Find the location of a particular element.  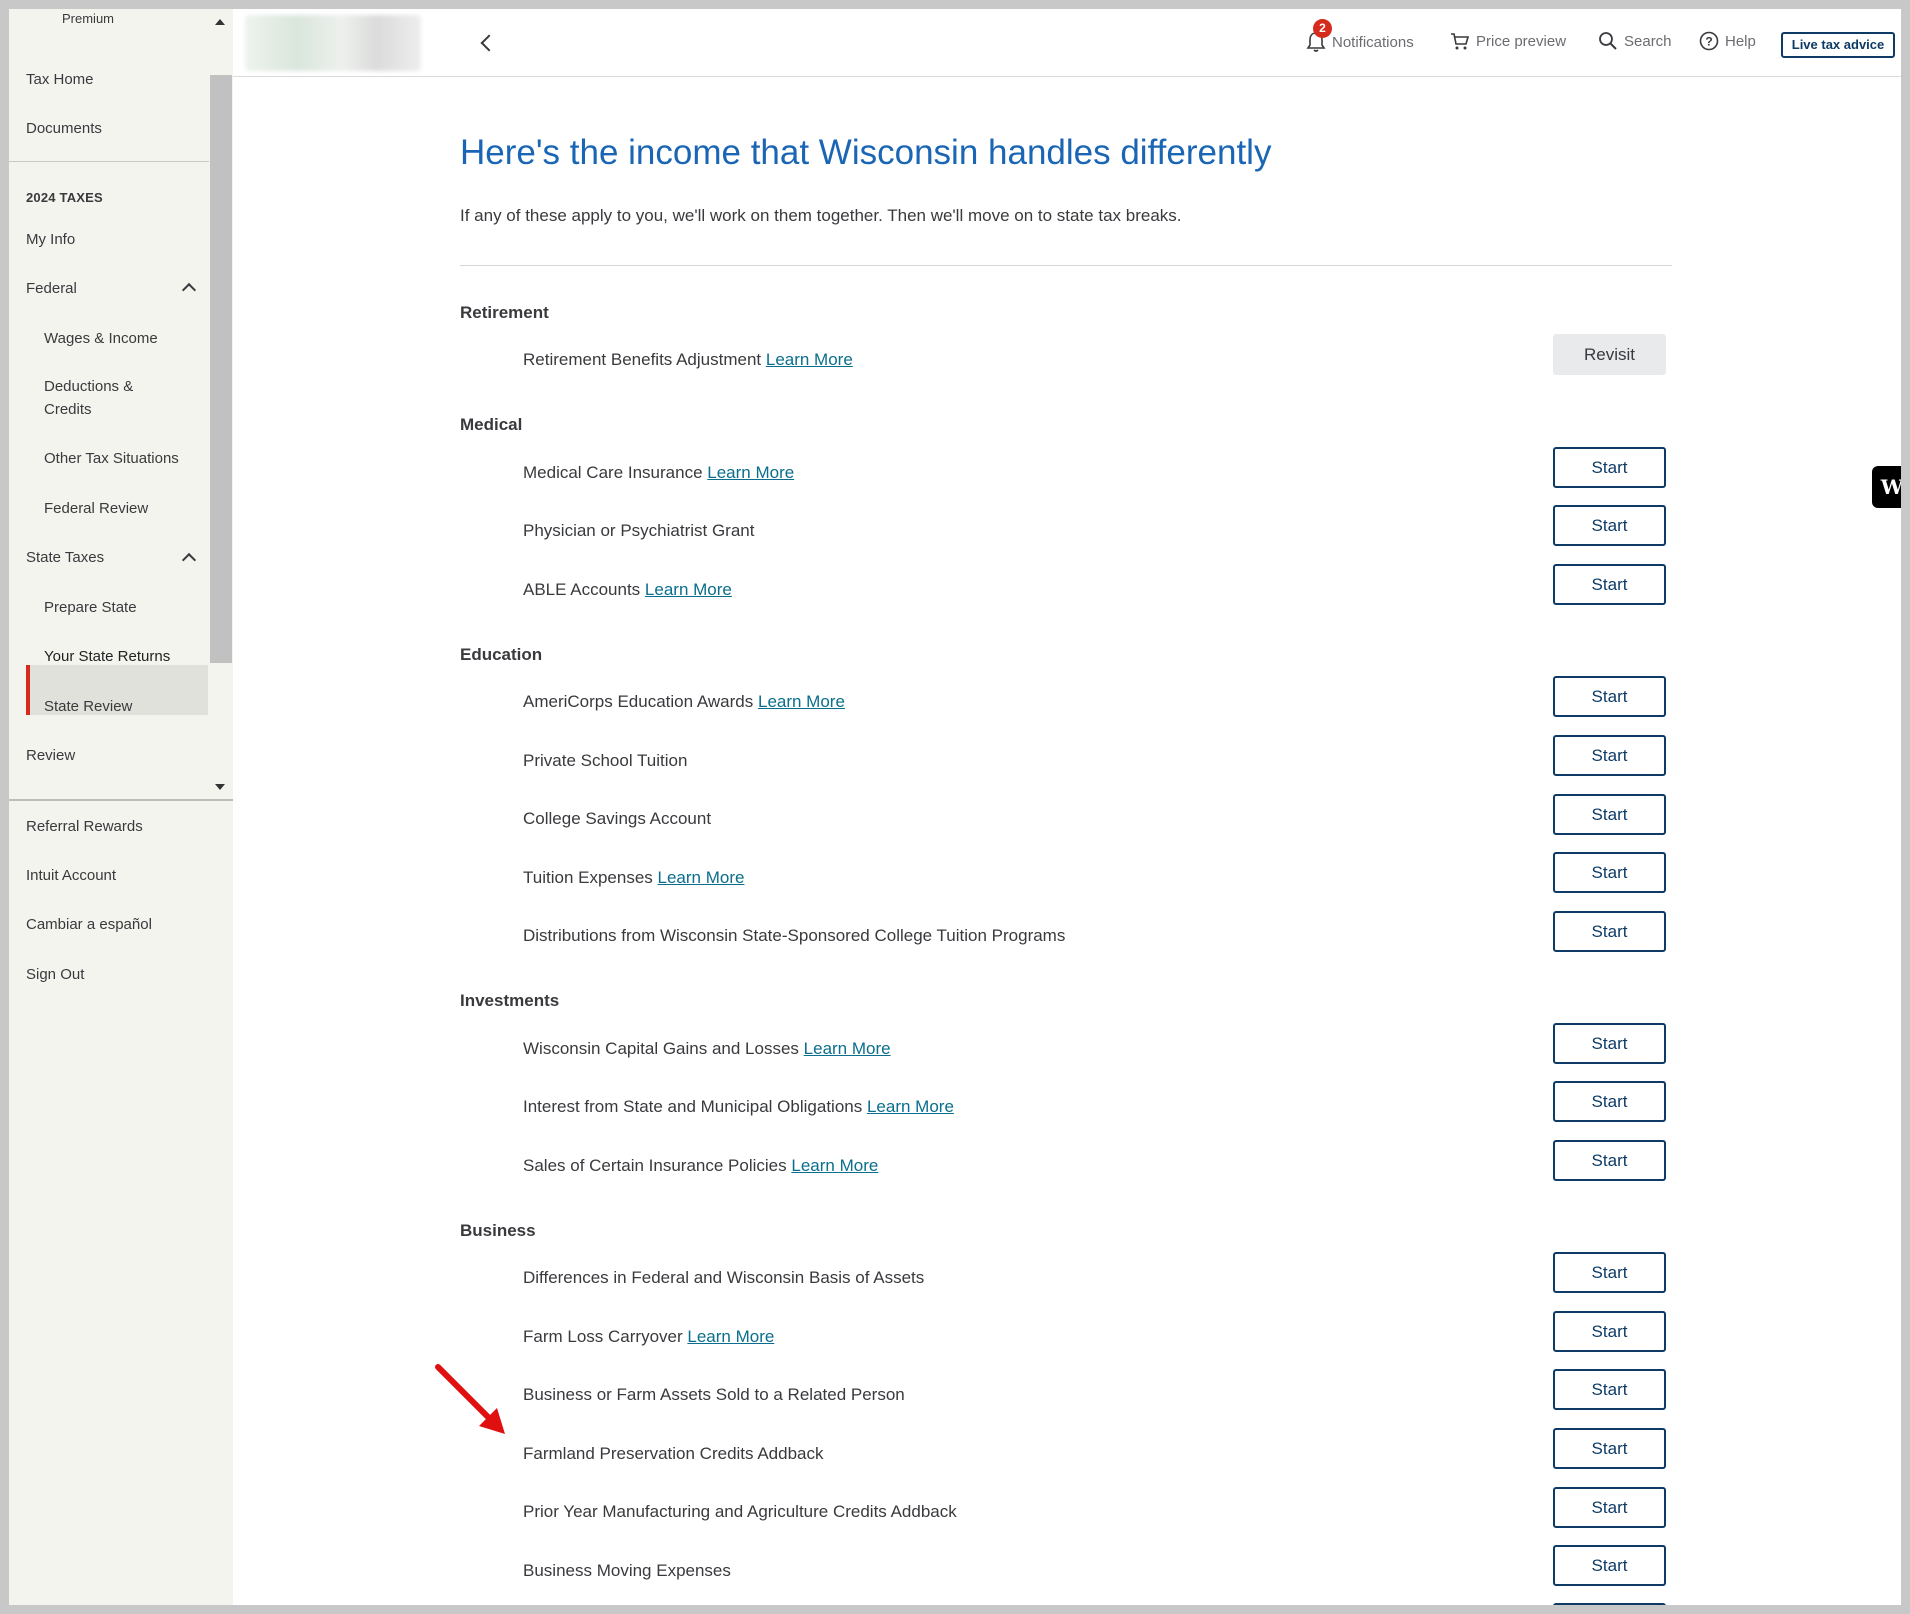

cart-icon is located at coordinates (1460, 41).